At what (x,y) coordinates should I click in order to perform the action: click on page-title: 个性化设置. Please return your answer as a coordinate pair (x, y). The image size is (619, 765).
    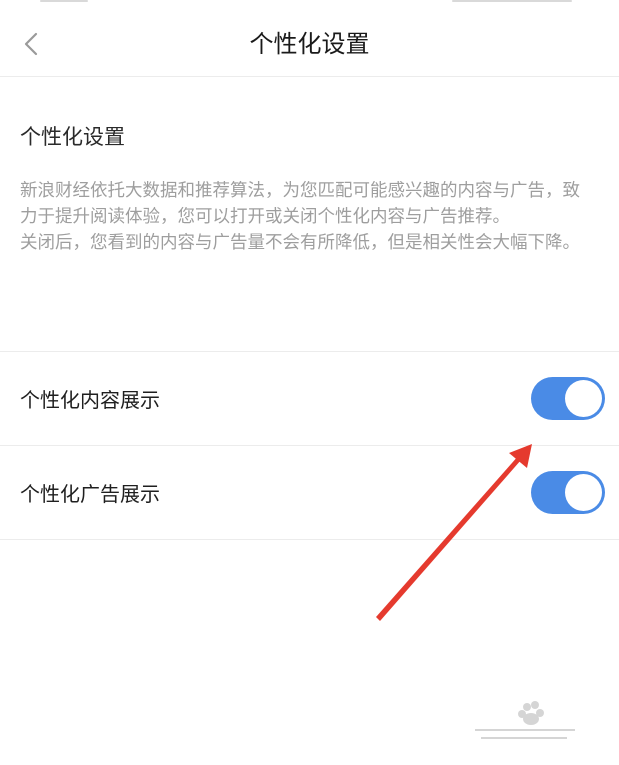
    Looking at the image, I should click on (309, 44).